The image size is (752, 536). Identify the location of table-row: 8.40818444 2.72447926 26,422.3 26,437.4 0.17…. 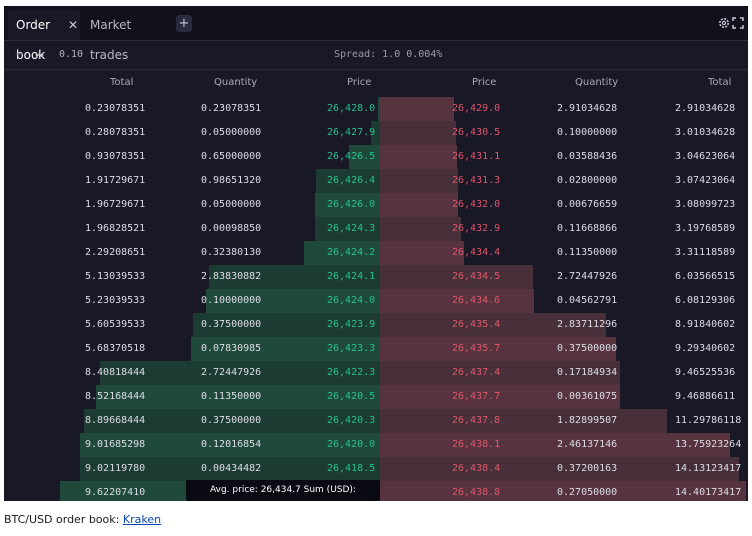
(376, 373).